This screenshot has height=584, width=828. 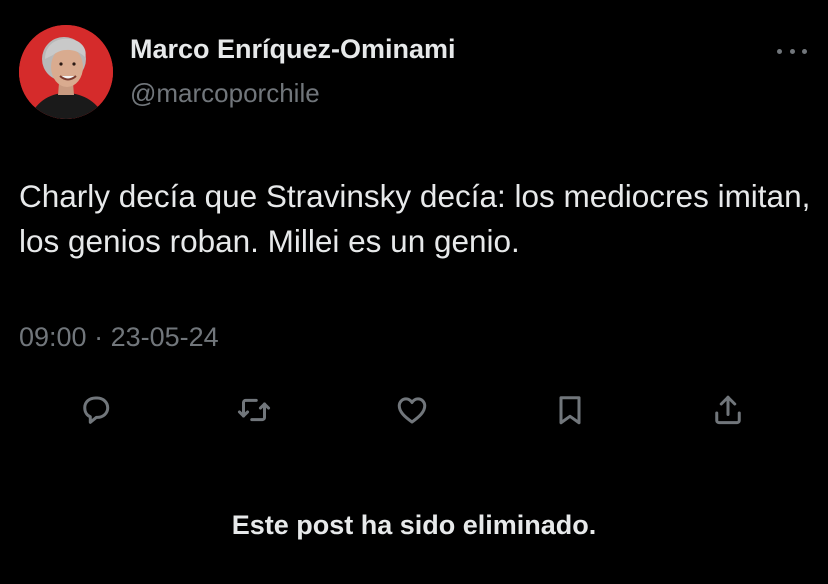 I want to click on like-icon, so click(x=412, y=410).